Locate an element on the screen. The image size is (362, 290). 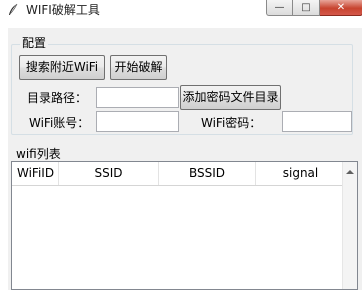
column-header-ssid: SSID is located at coordinates (109, 173).